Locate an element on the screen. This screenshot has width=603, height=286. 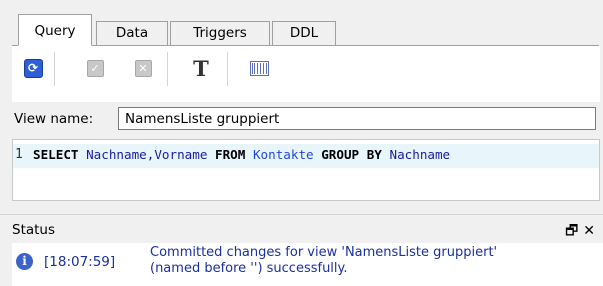
apply-icon: ✓ is located at coordinates (95, 68).